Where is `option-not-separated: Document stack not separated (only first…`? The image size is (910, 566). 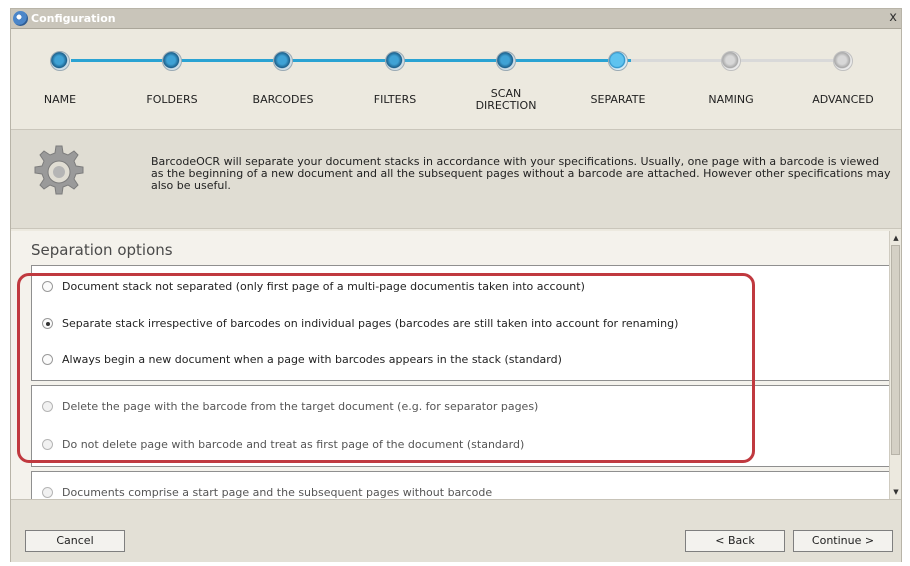
option-not-separated: Document stack not separated (only first… is located at coordinates (313, 286).